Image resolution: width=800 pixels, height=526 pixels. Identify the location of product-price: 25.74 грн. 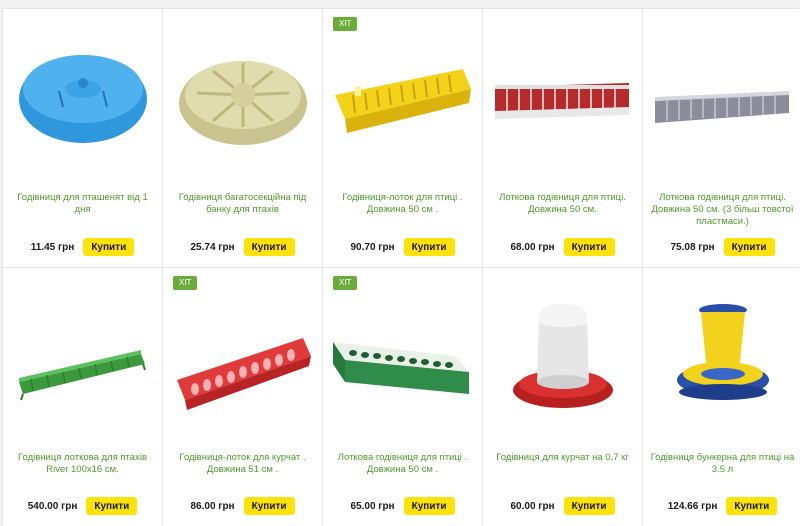
(212, 247).